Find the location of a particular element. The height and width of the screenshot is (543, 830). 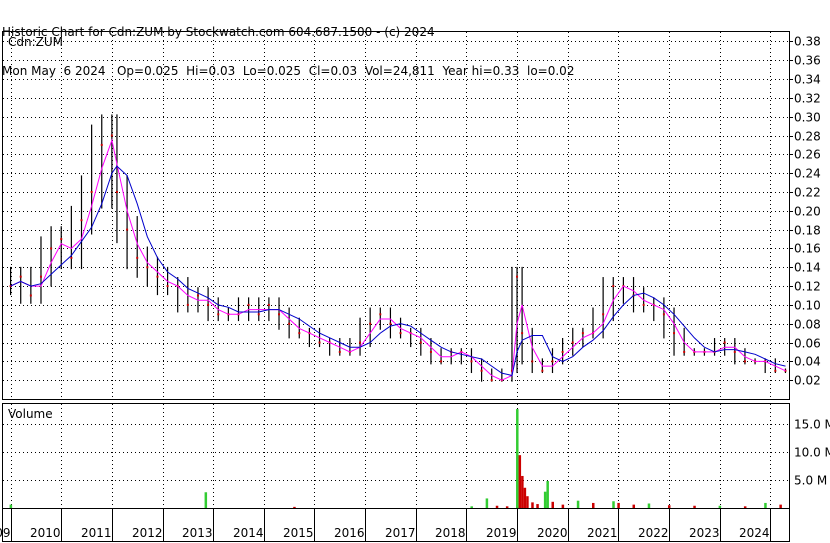

volume-tick-label: 10.0 M is located at coordinates (812, 453).